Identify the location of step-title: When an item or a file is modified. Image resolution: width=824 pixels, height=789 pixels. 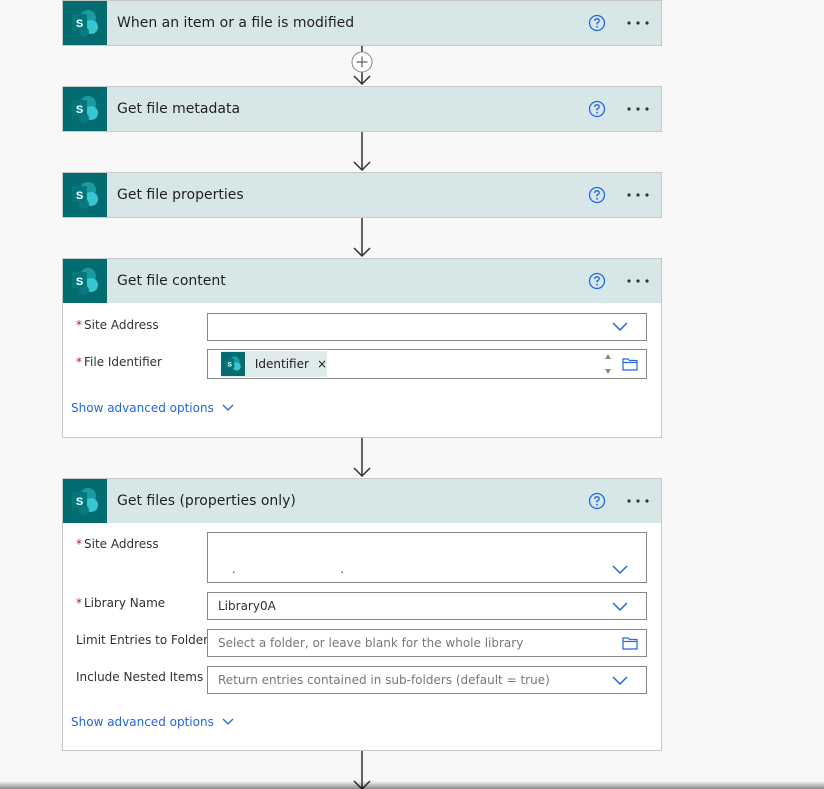
(236, 23).